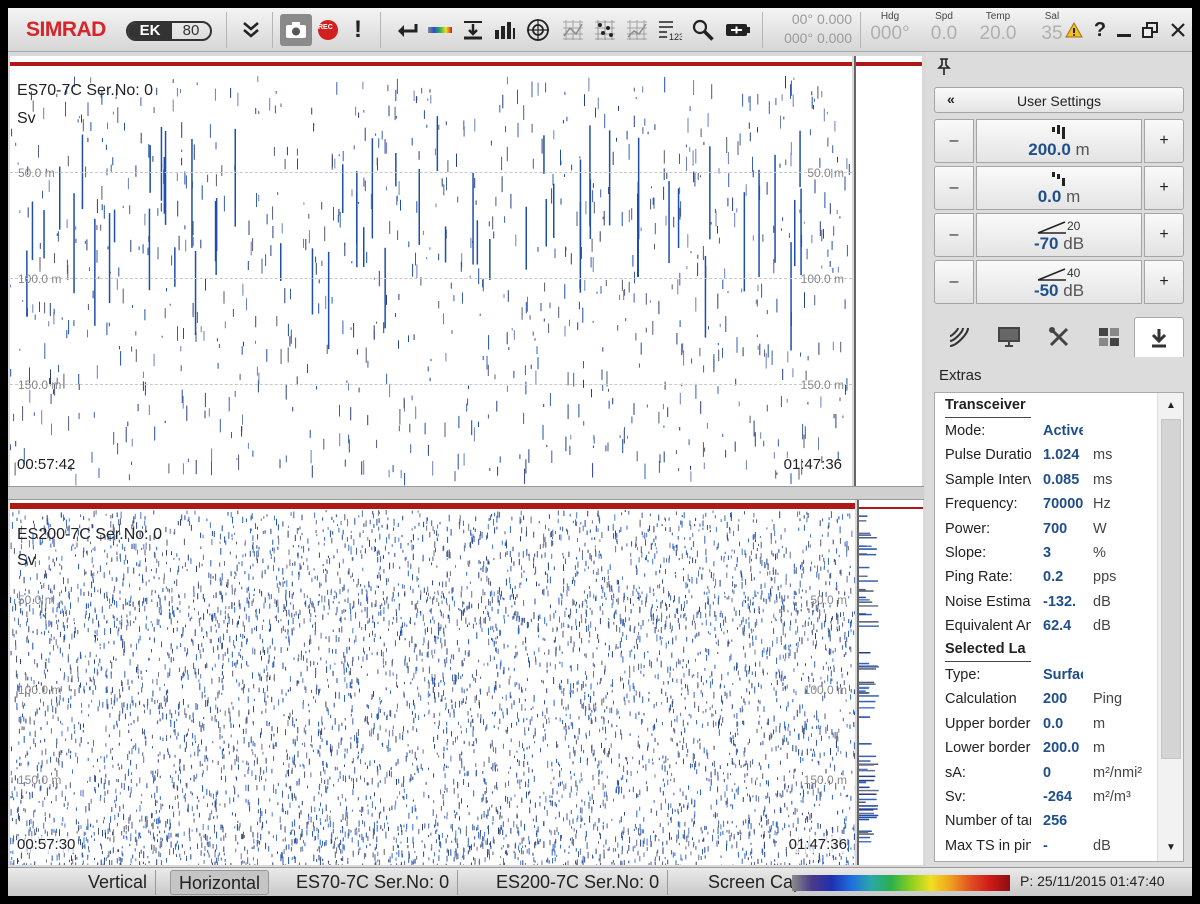 The height and width of the screenshot is (904, 1200). I want to click on ek80-logo: EK 80, so click(169, 31).